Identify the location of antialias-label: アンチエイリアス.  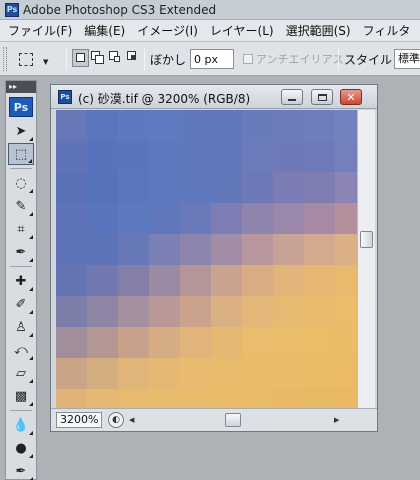
(300, 59).